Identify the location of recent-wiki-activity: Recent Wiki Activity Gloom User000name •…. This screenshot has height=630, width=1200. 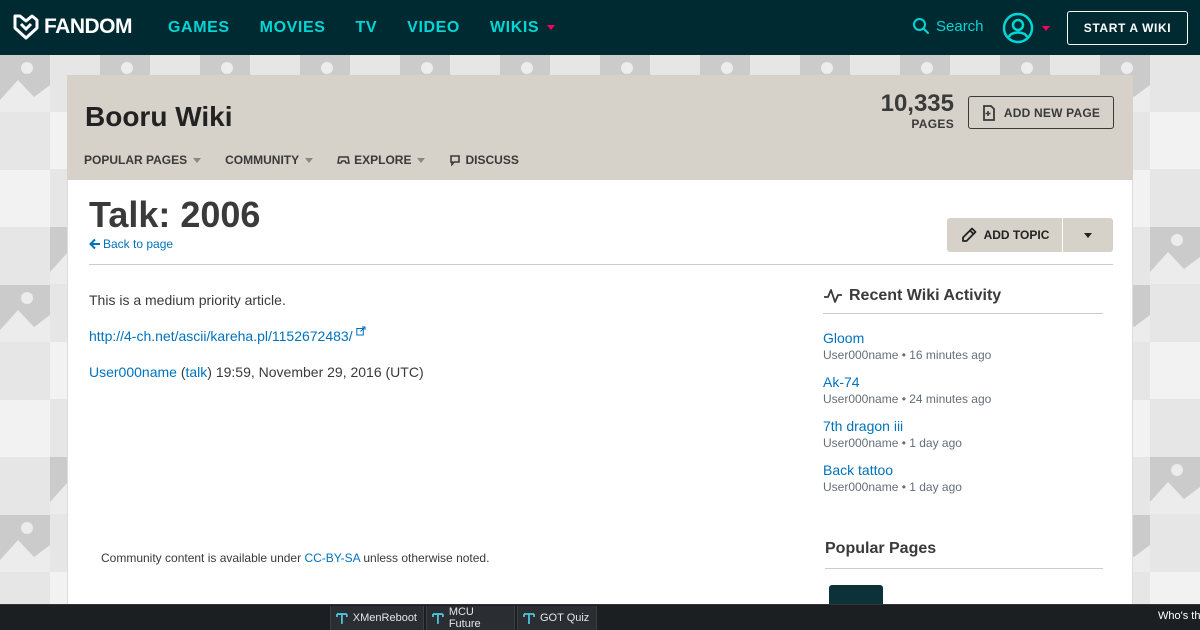
(963, 396).